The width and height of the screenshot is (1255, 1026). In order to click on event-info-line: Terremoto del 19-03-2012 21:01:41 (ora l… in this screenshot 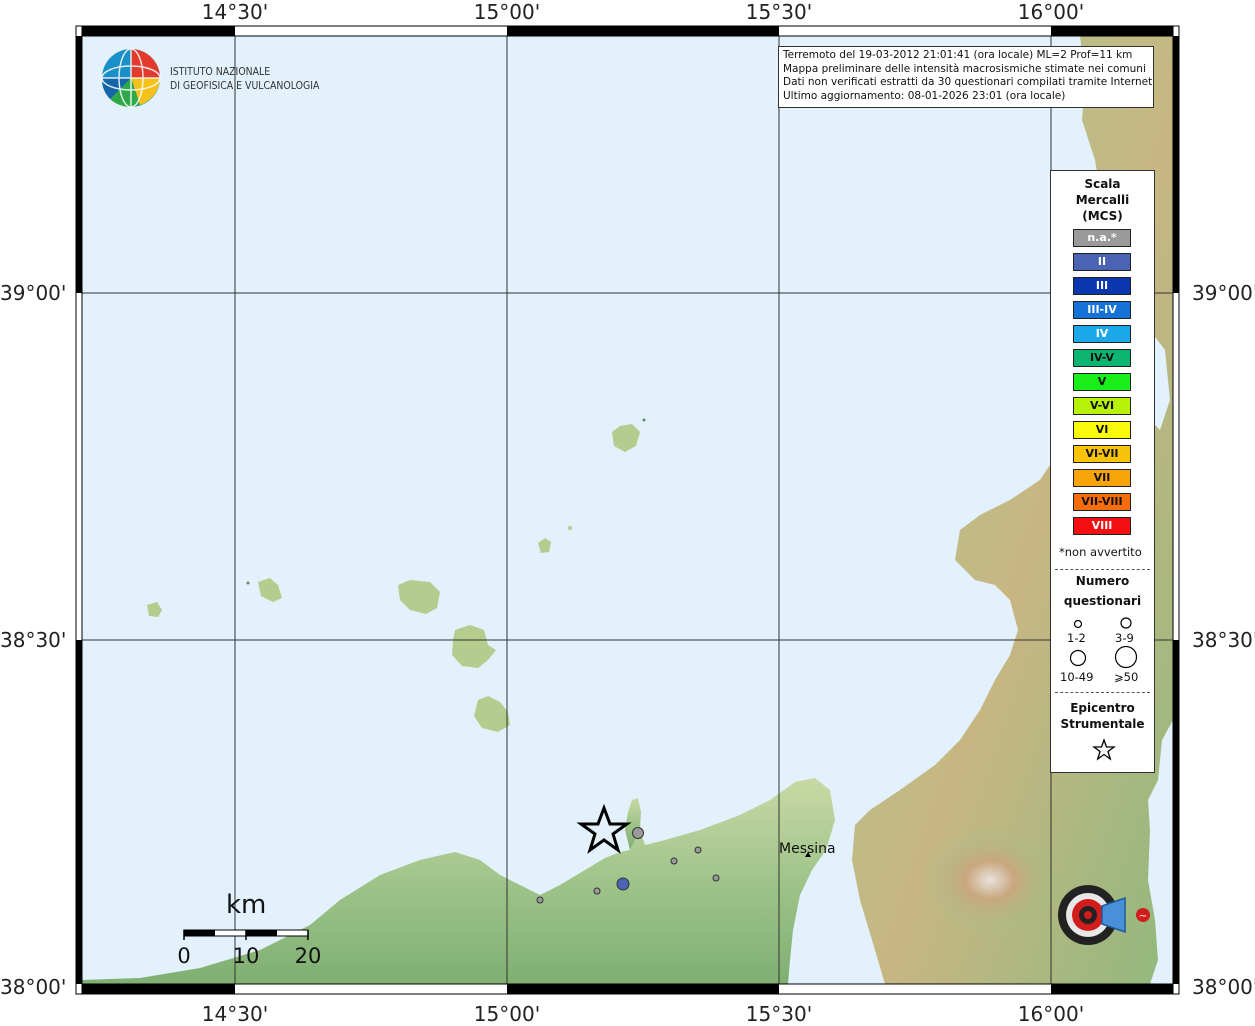, I will do `click(958, 55)`.